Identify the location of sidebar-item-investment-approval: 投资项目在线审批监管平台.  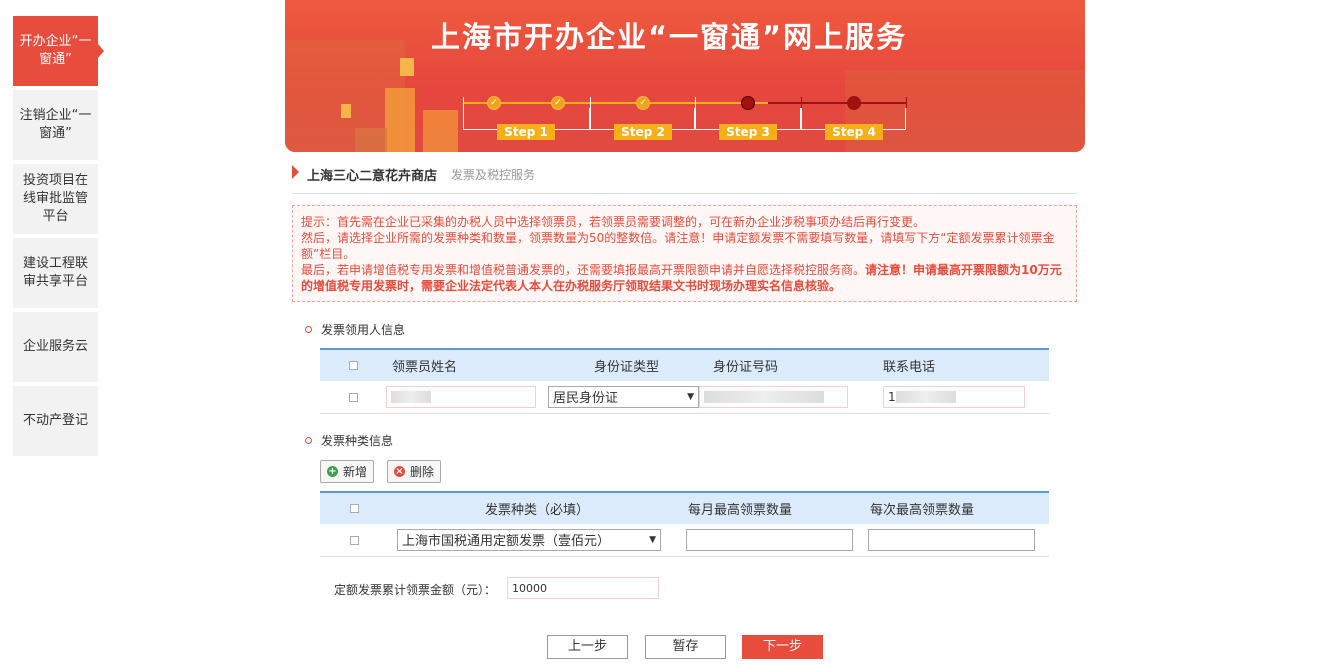
(55, 199).